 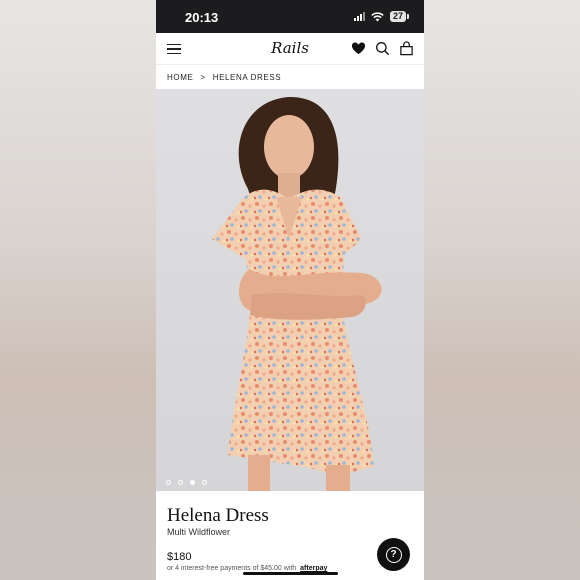 What do you see at coordinates (290, 573) in the screenshot?
I see `home-indicator` at bounding box center [290, 573].